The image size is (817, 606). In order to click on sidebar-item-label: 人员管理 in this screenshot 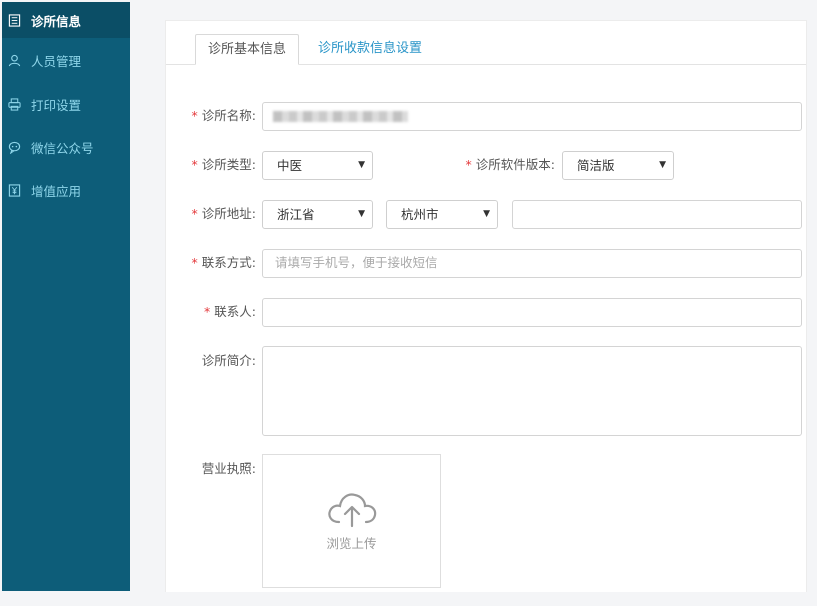, I will do `click(56, 61)`.